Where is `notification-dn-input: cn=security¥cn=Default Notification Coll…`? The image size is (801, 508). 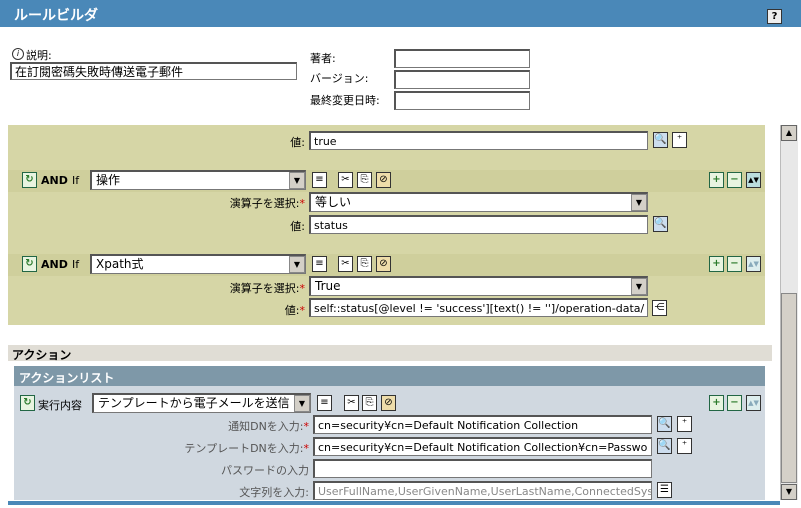 notification-dn-input: cn=security¥cn=Default Notification Coll… is located at coordinates (482, 424).